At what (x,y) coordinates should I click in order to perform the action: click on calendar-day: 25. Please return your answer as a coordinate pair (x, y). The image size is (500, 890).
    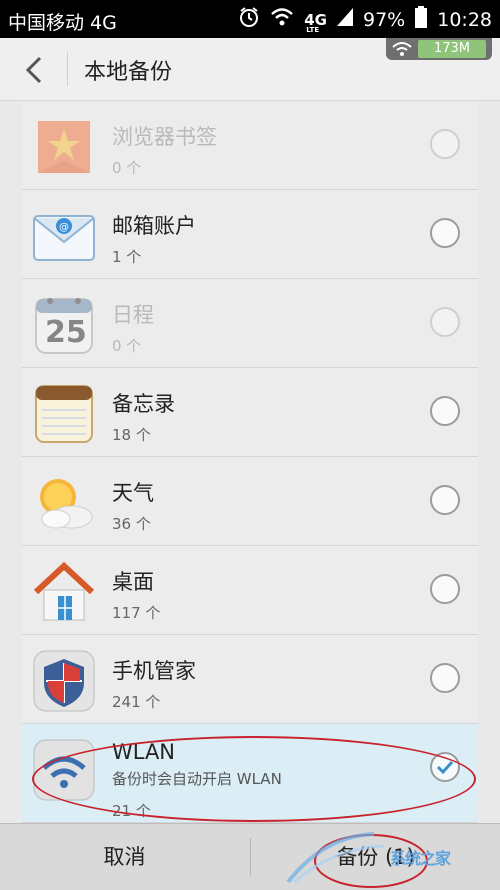
    Looking at the image, I should click on (66, 332).